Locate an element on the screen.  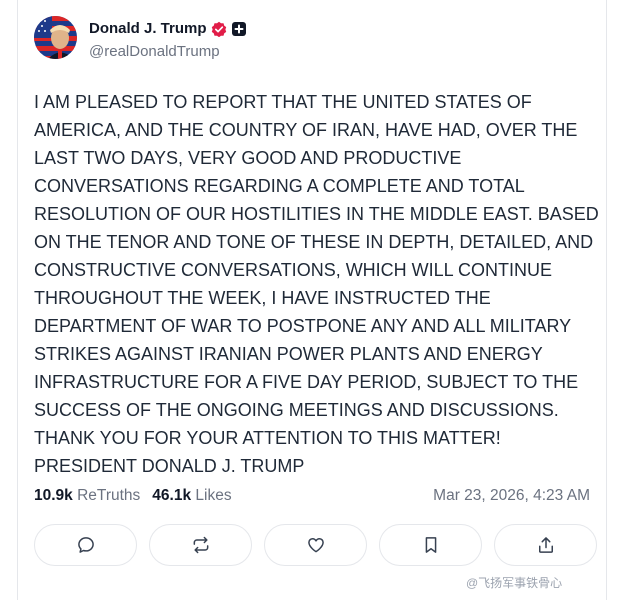
retruths-label: ReTruths is located at coordinates (109, 495).